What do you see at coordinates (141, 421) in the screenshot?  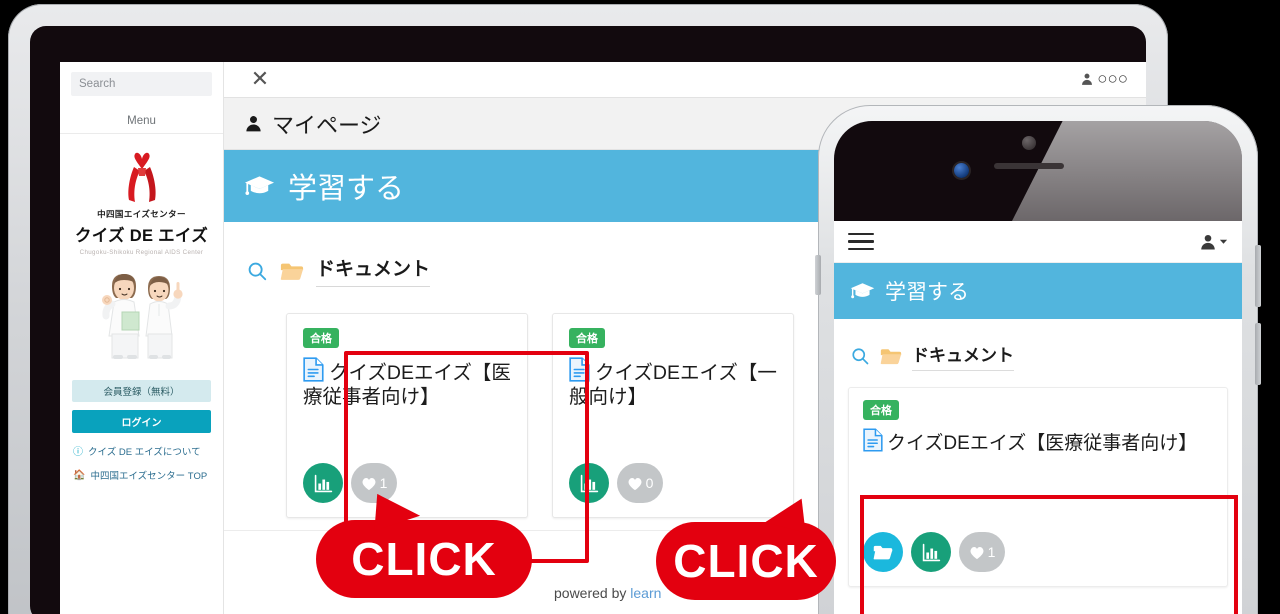 I see `login-button: ログイン` at bounding box center [141, 421].